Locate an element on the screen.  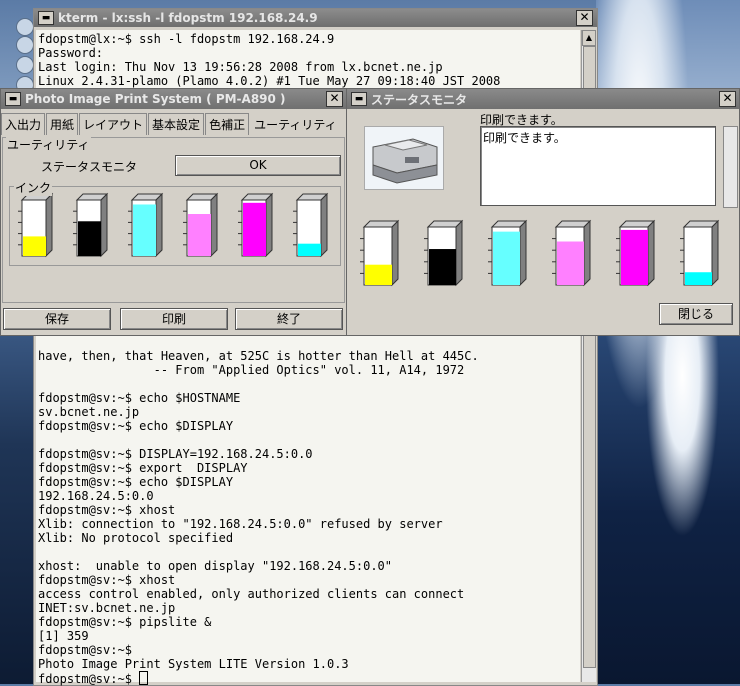
save-button: 保存 is located at coordinates (57, 319).